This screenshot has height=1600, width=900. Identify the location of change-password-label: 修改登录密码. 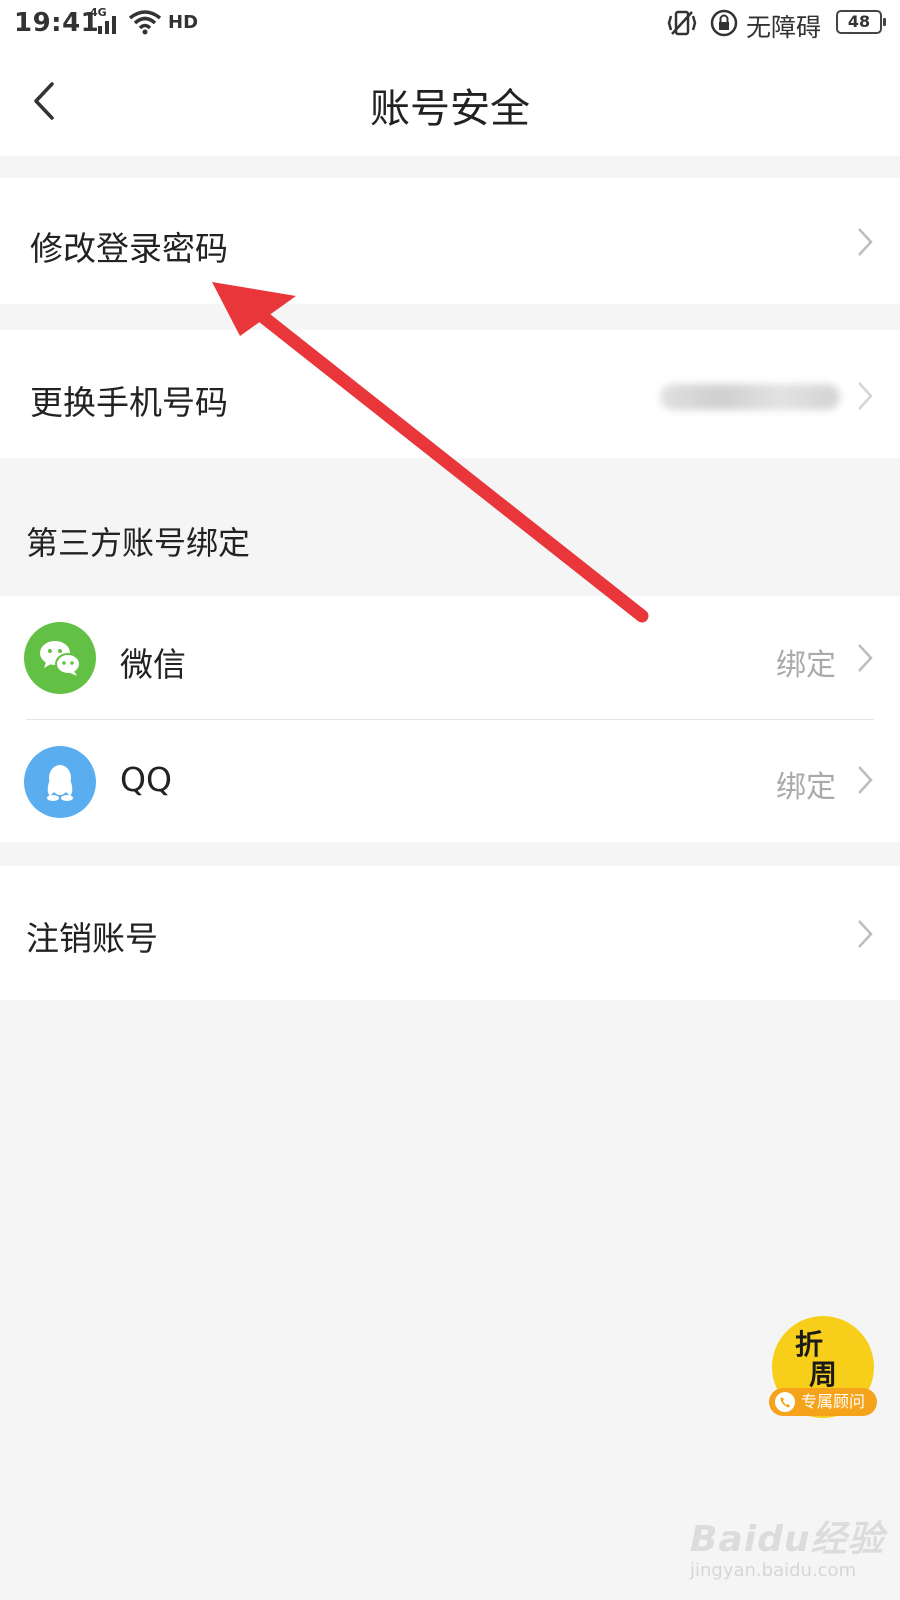
(129, 248).